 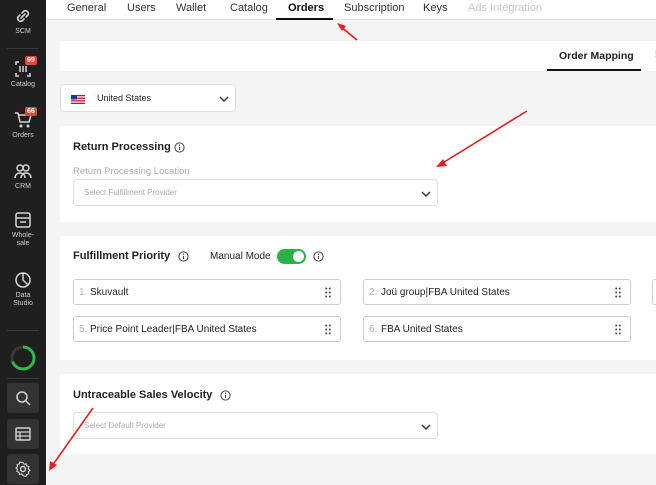 What do you see at coordinates (306, 8) in the screenshot?
I see `tab-orders: Orders` at bounding box center [306, 8].